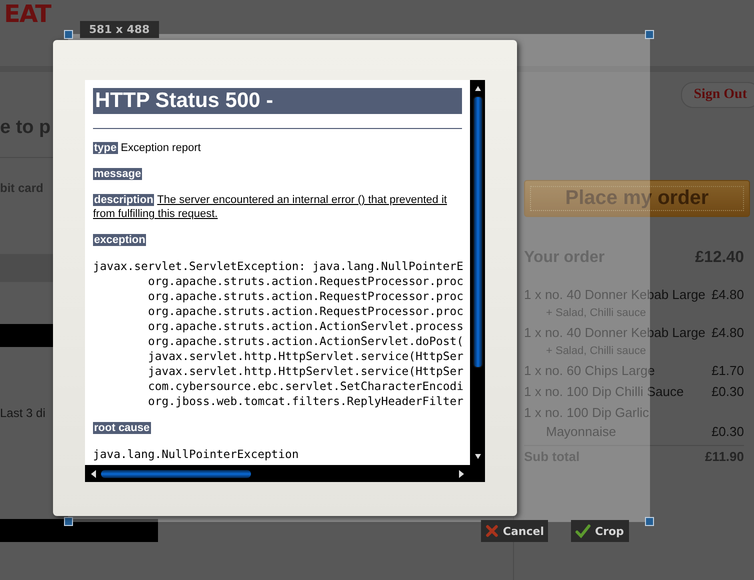 This screenshot has height=580, width=754. Describe the element at coordinates (304, 326) in the screenshot. I see `stack-trace-line: org.apache.struts.action.ActionServlet.process` at that location.